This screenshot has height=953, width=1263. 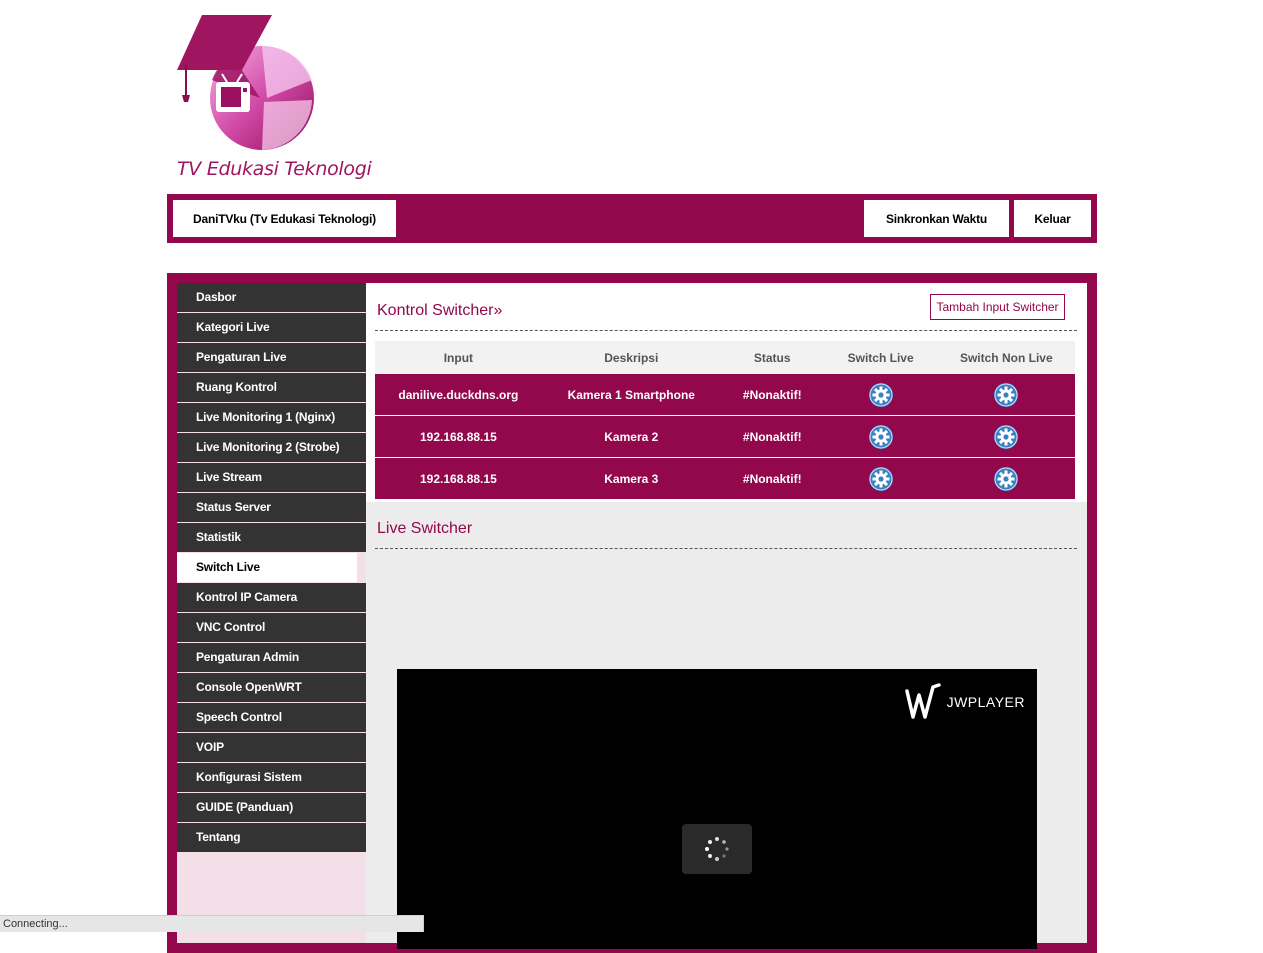 I want to click on user-account-button: DaniTVku (Tv Edukasi Teknologi), so click(x=284, y=218).